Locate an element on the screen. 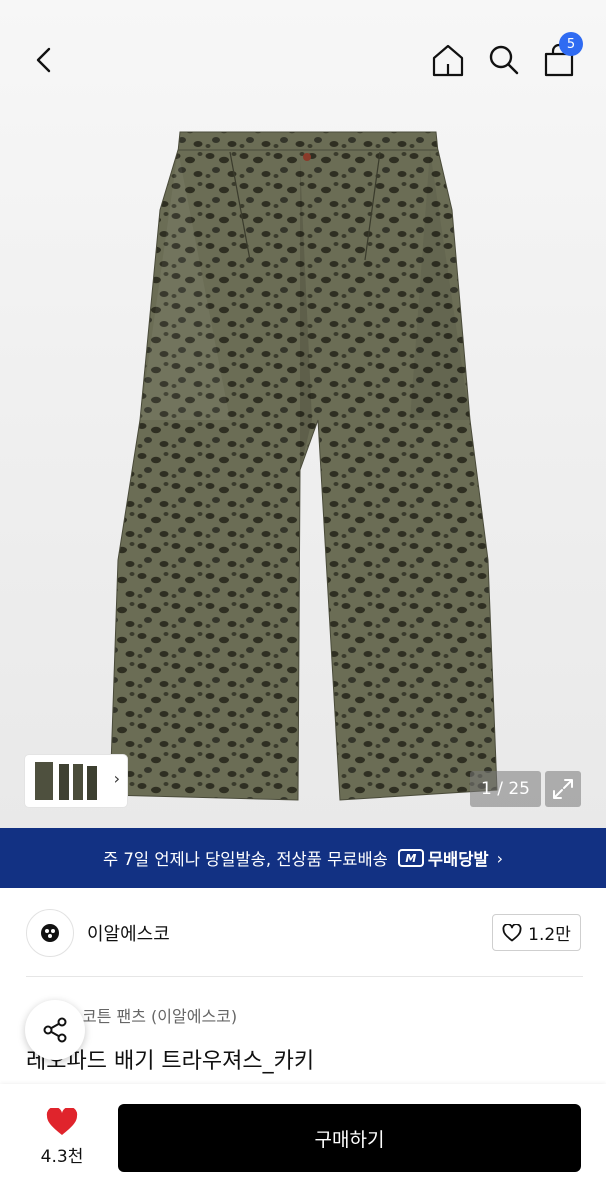 The width and height of the screenshot is (606, 1200). home-icon is located at coordinates (448, 60).